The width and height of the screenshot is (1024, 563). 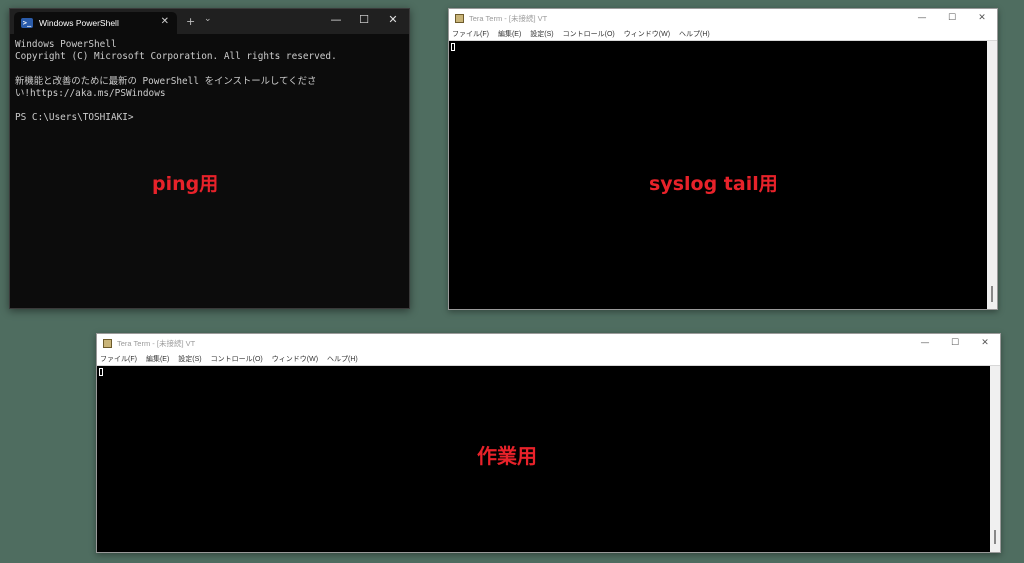 I want to click on ping-label: ping用, so click(x=185, y=184).